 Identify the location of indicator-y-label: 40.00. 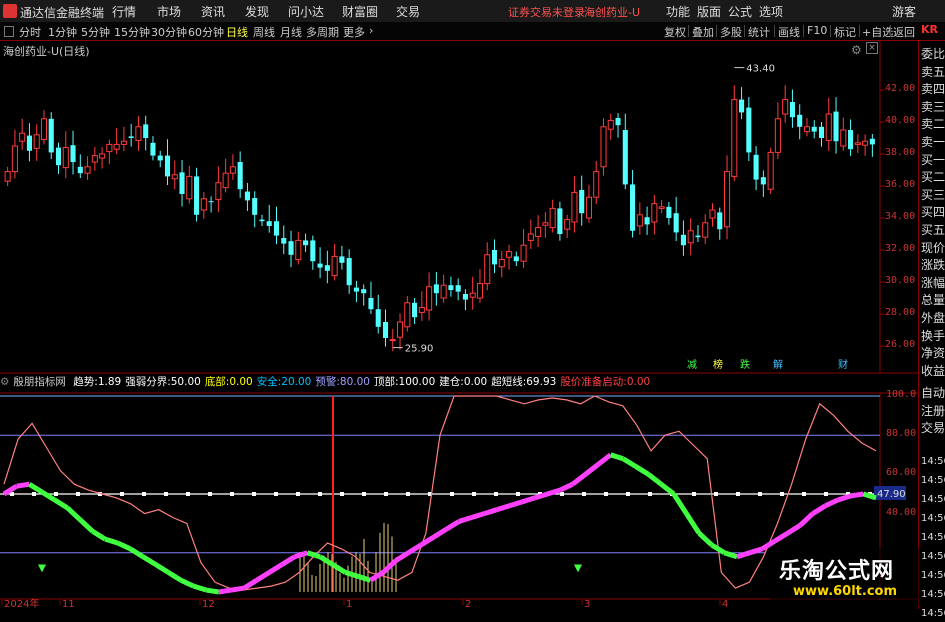
(901, 512).